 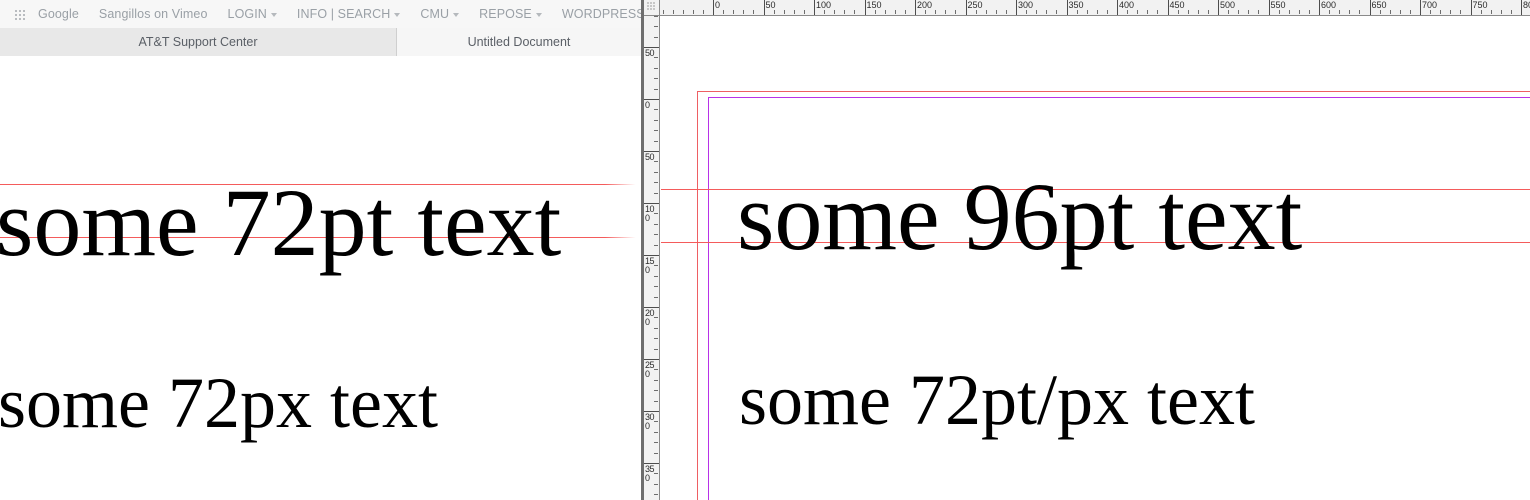 I want to click on ruler-origin-corner, so click(x=652, y=8).